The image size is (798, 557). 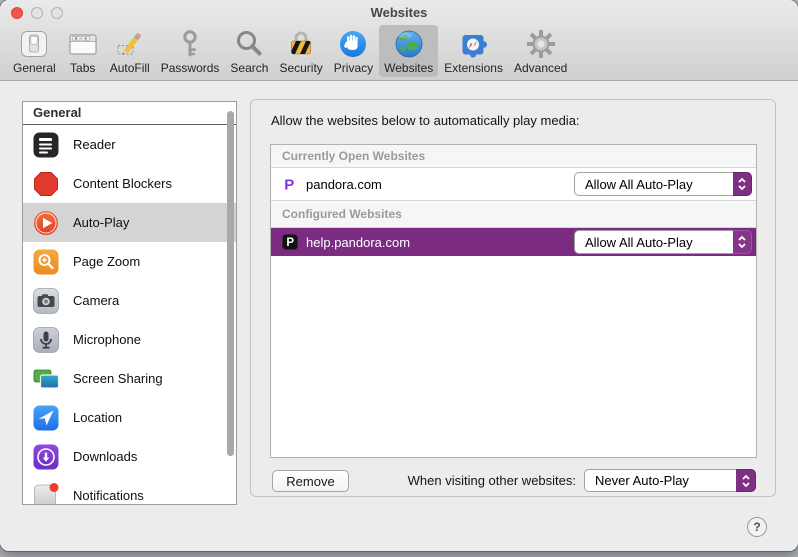 What do you see at coordinates (301, 68) in the screenshot?
I see `tab-security-label: Security` at bounding box center [301, 68].